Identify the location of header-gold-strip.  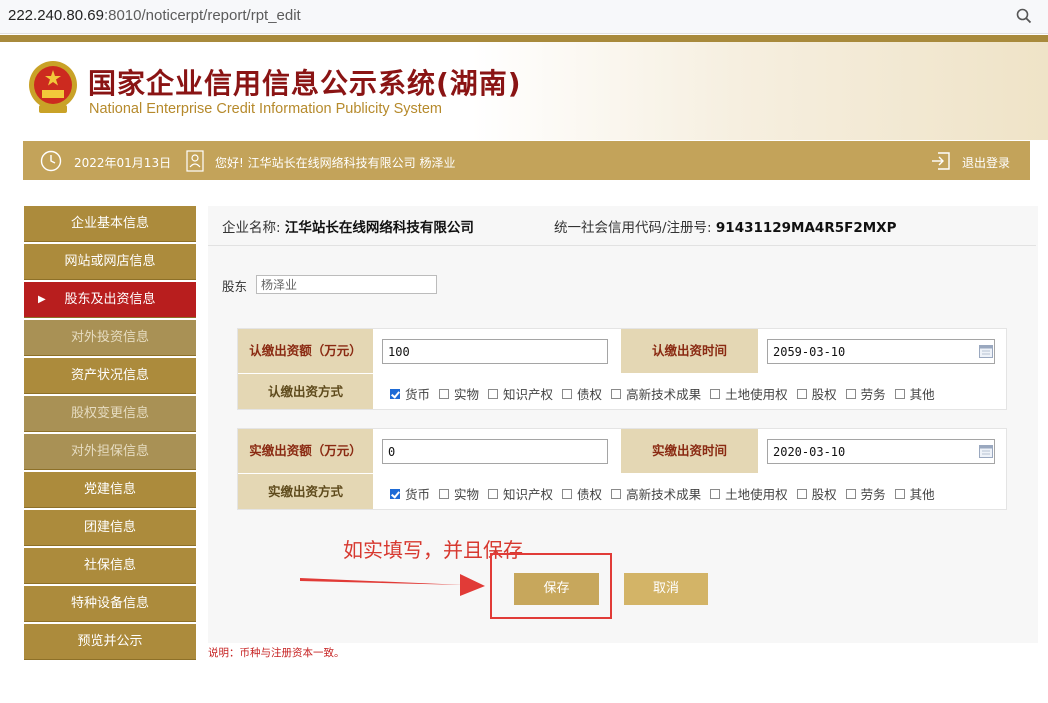
(524, 38).